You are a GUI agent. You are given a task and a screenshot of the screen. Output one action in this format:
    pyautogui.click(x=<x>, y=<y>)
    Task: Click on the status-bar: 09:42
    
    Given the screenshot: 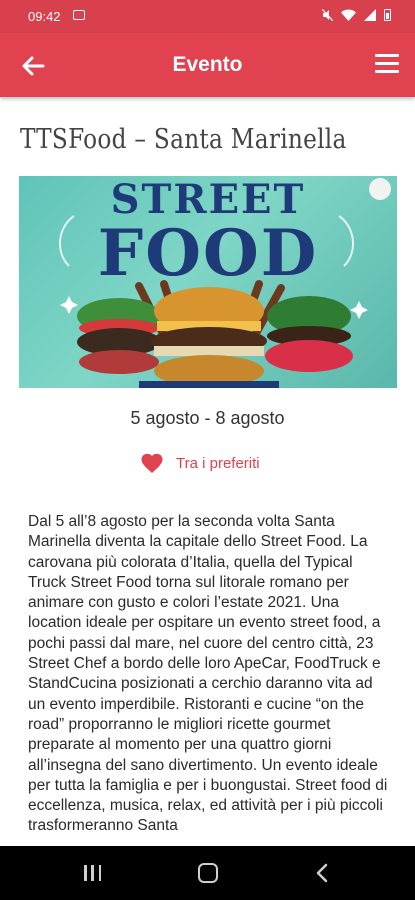 What is the action you would take?
    pyautogui.click(x=207, y=16)
    